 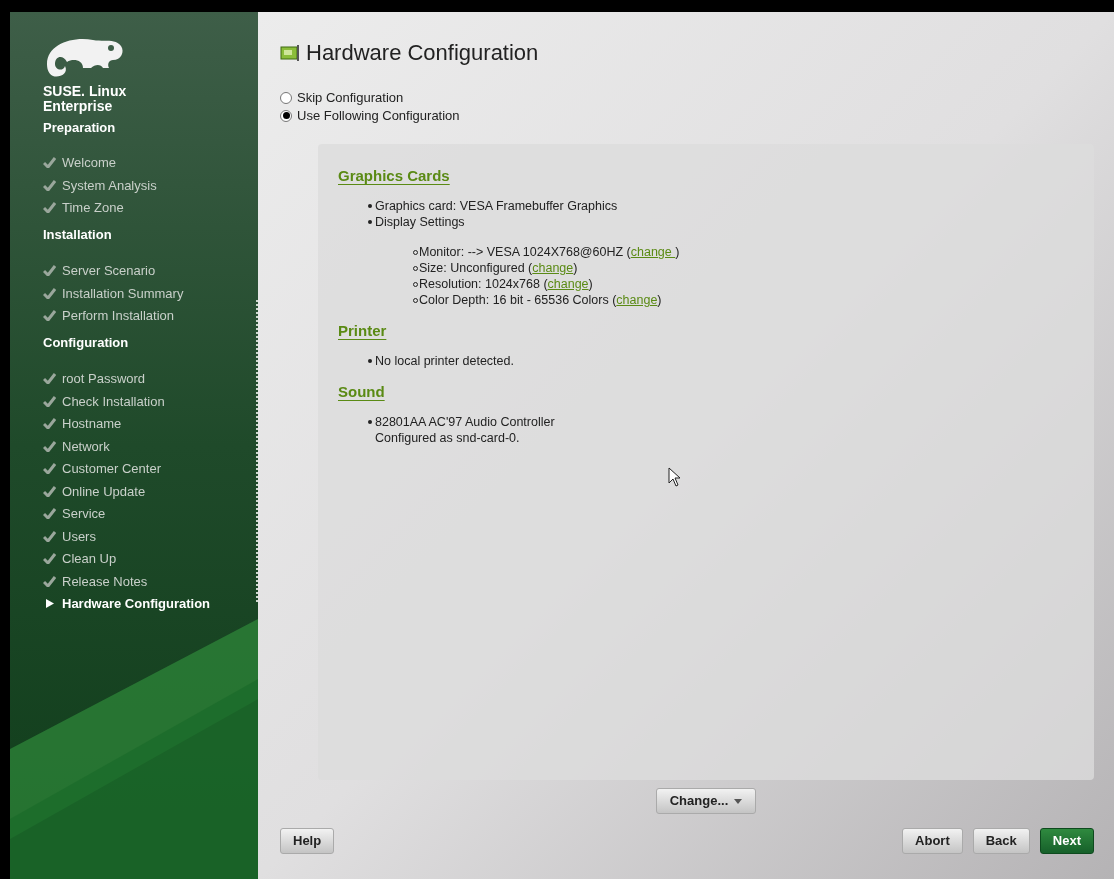 I want to click on step-label: Hostname, so click(x=92, y=424).